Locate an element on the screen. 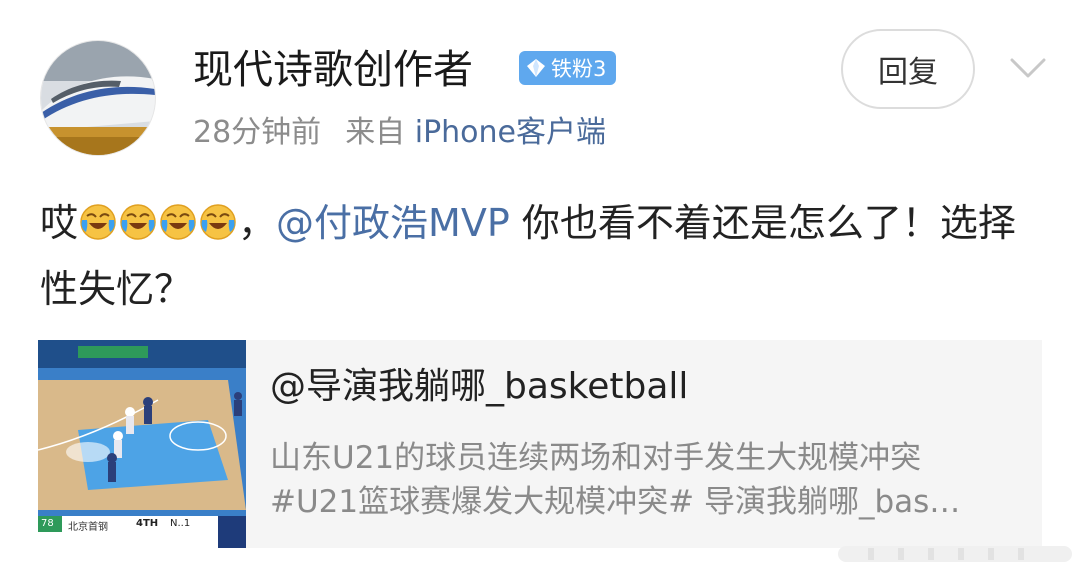 The height and width of the screenshot is (579, 1080). post-meta: 28分钟前 来自 iPhone客户端 is located at coordinates (399, 133).